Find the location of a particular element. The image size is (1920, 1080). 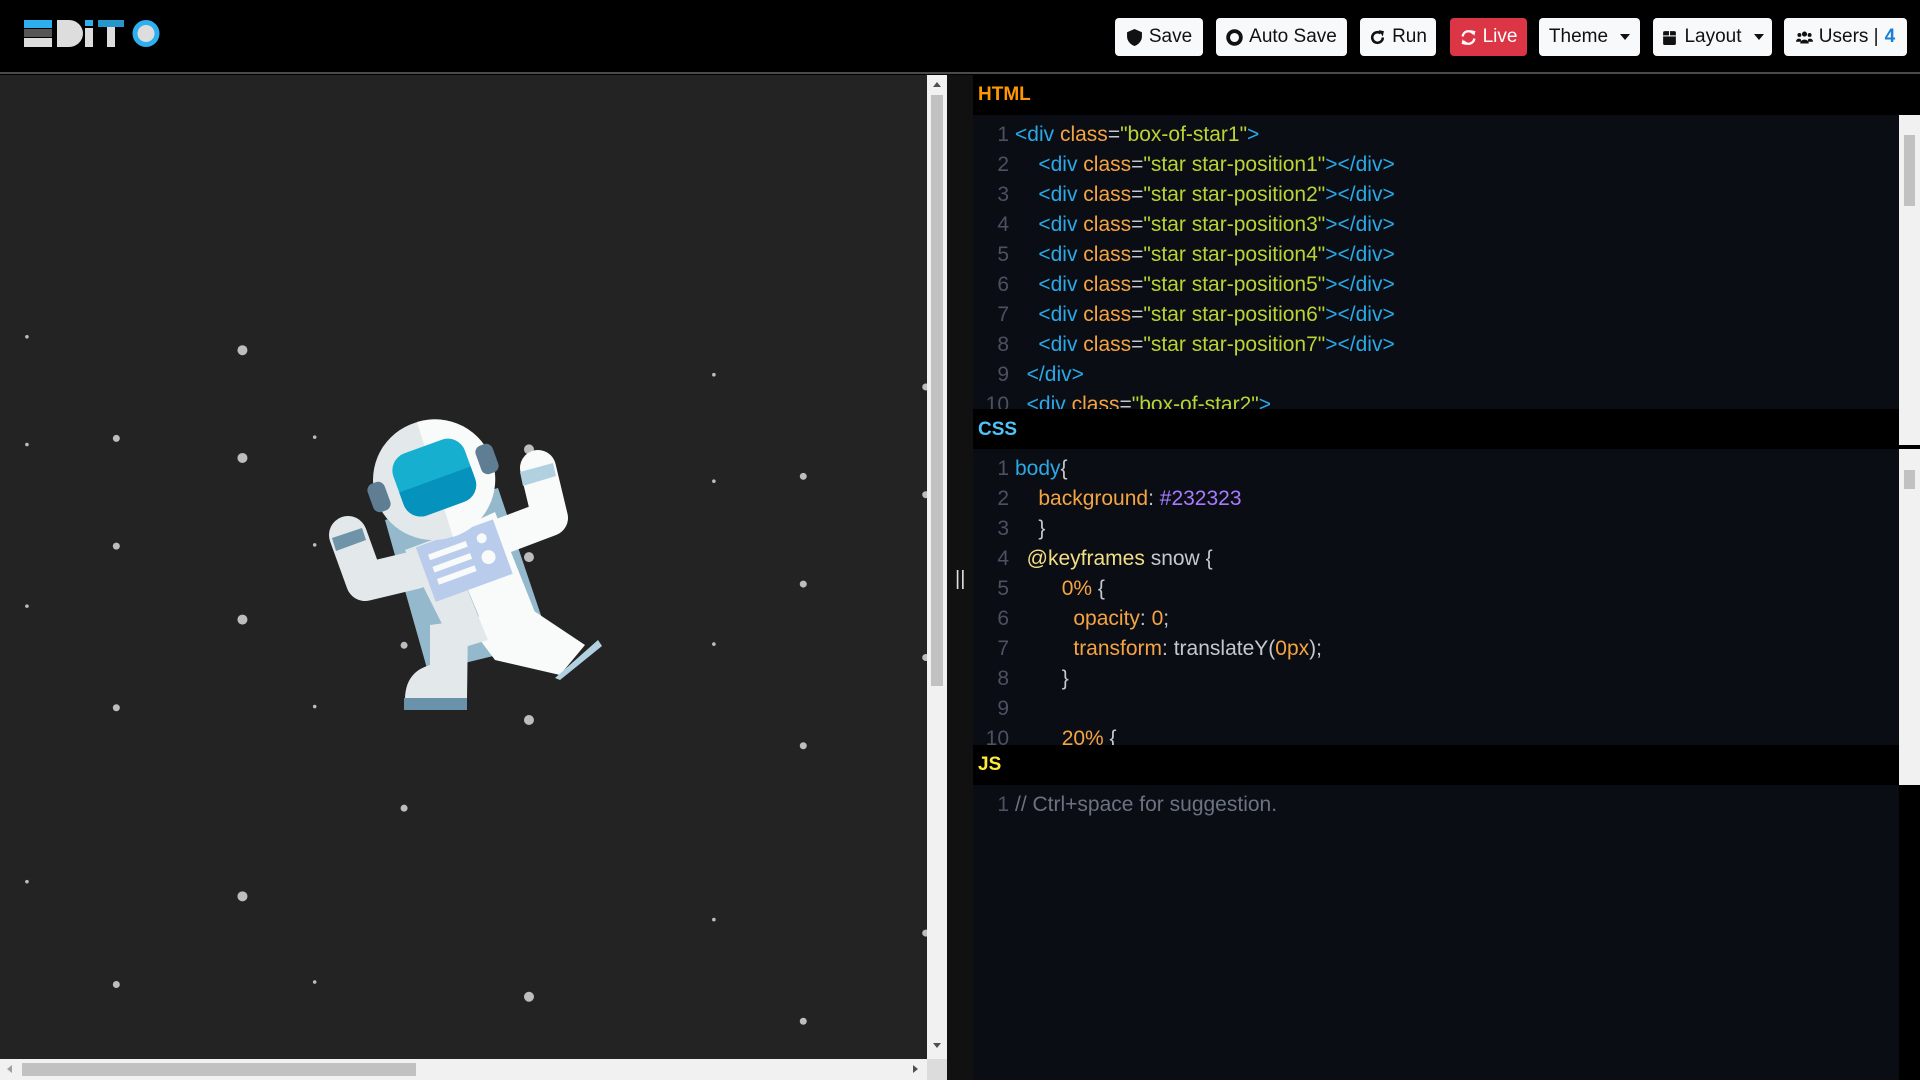

code-token-str: "star star-position6" is located at coordinates (1234, 314).